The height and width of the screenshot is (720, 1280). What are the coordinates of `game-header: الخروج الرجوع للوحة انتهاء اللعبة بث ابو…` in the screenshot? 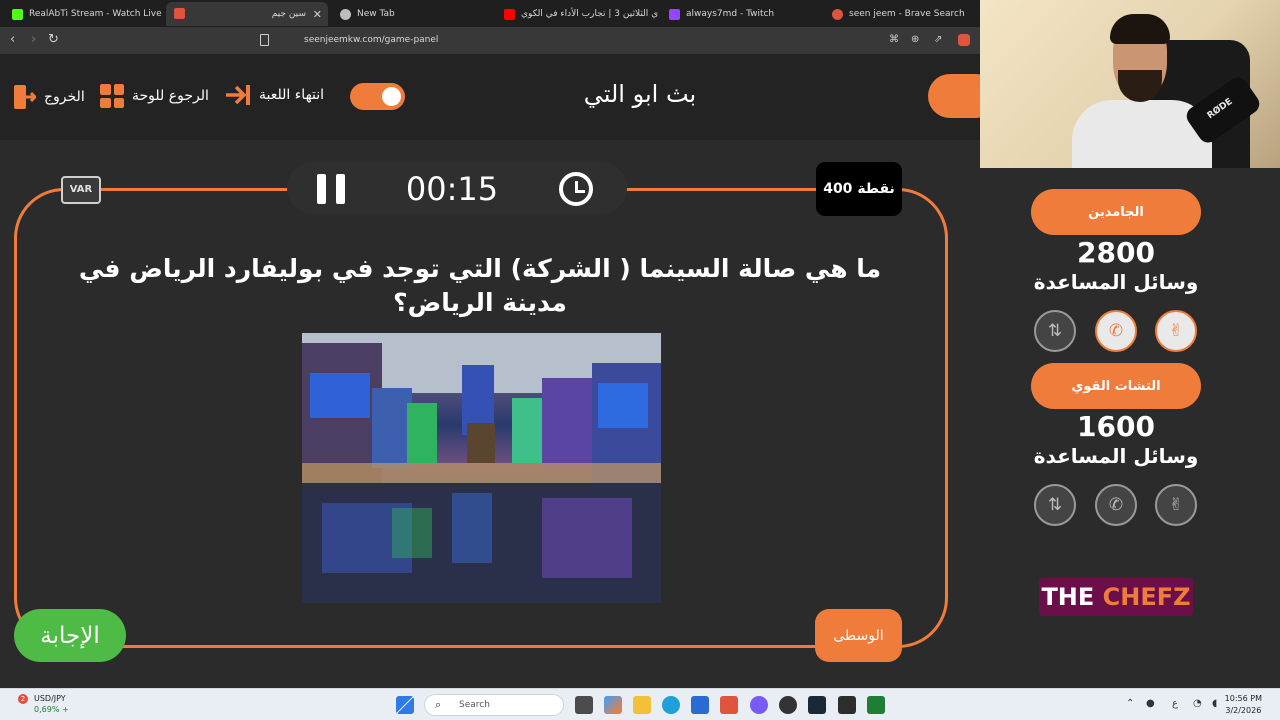 It's located at (499, 97).